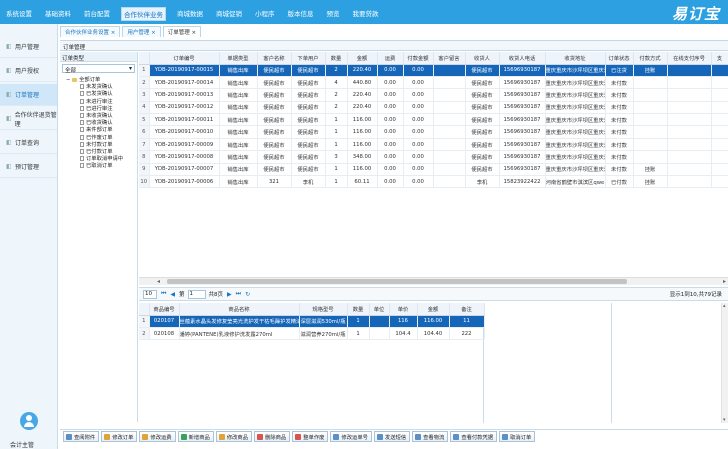 The width and height of the screenshot is (728, 449). What do you see at coordinates (163, 294) in the screenshot?
I see `first-page-icon: ⏮` at bounding box center [163, 294].